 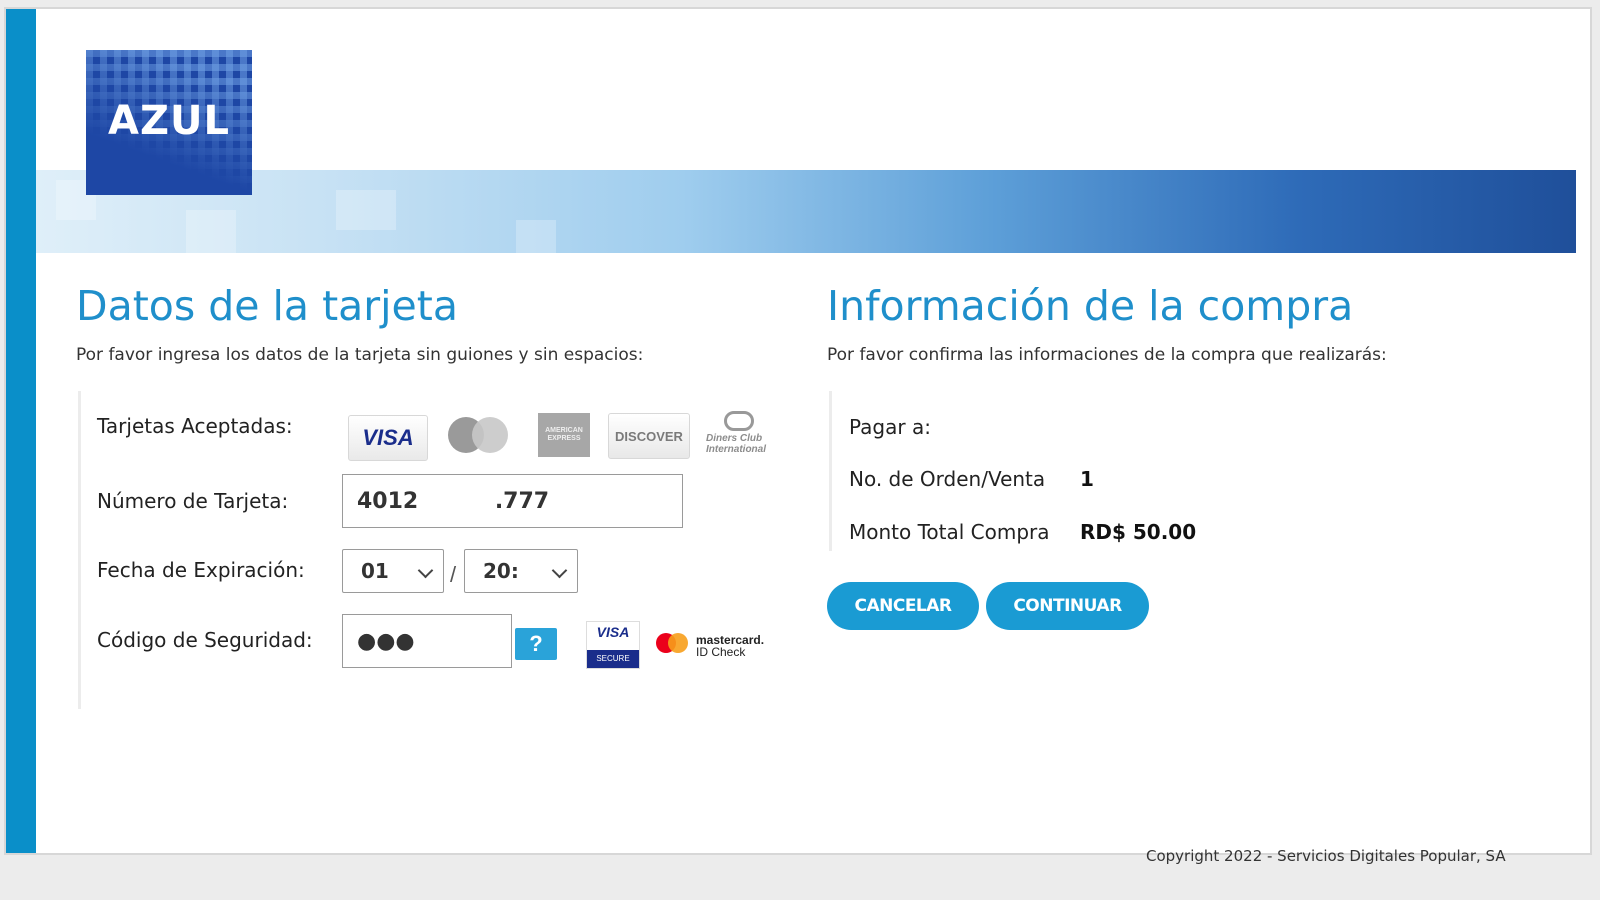 I want to click on diners-card-icon: Diners Club International, so click(x=739, y=433).